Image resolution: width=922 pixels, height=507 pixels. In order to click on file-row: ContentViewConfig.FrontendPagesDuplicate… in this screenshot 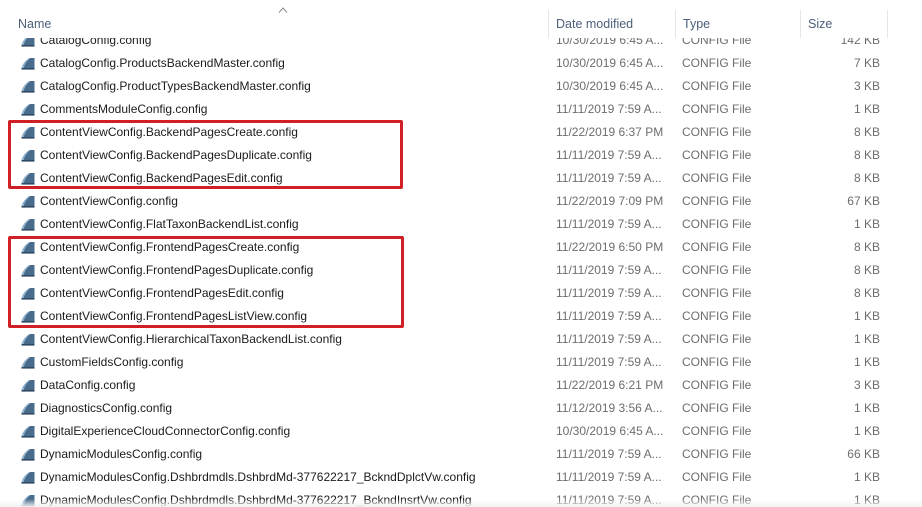, I will do `click(461, 270)`.